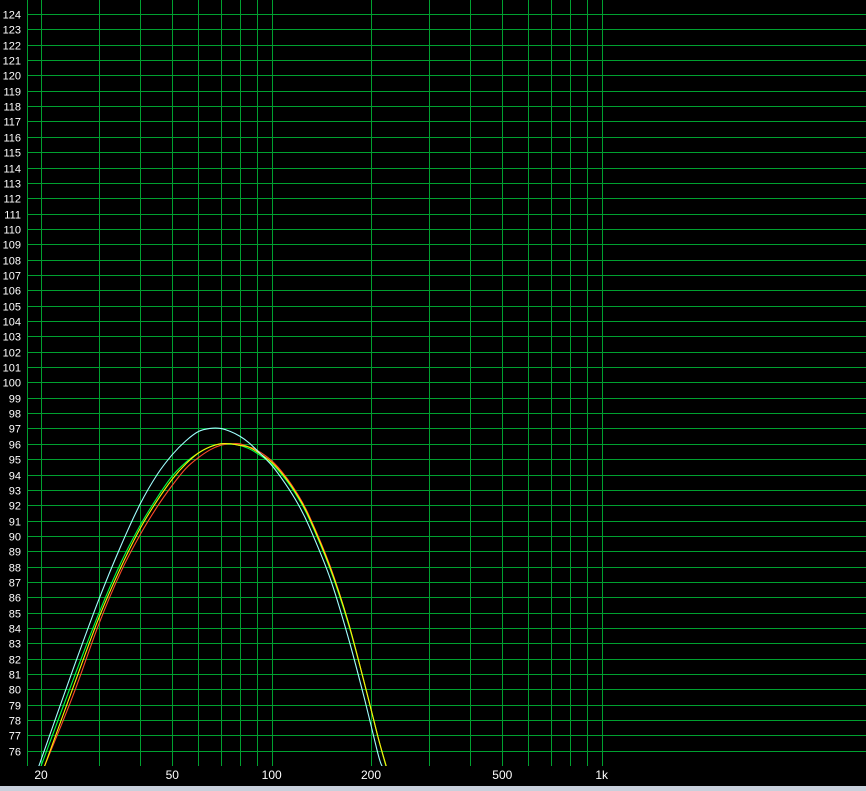  I want to click on y-tick-label: 102, so click(12, 354).